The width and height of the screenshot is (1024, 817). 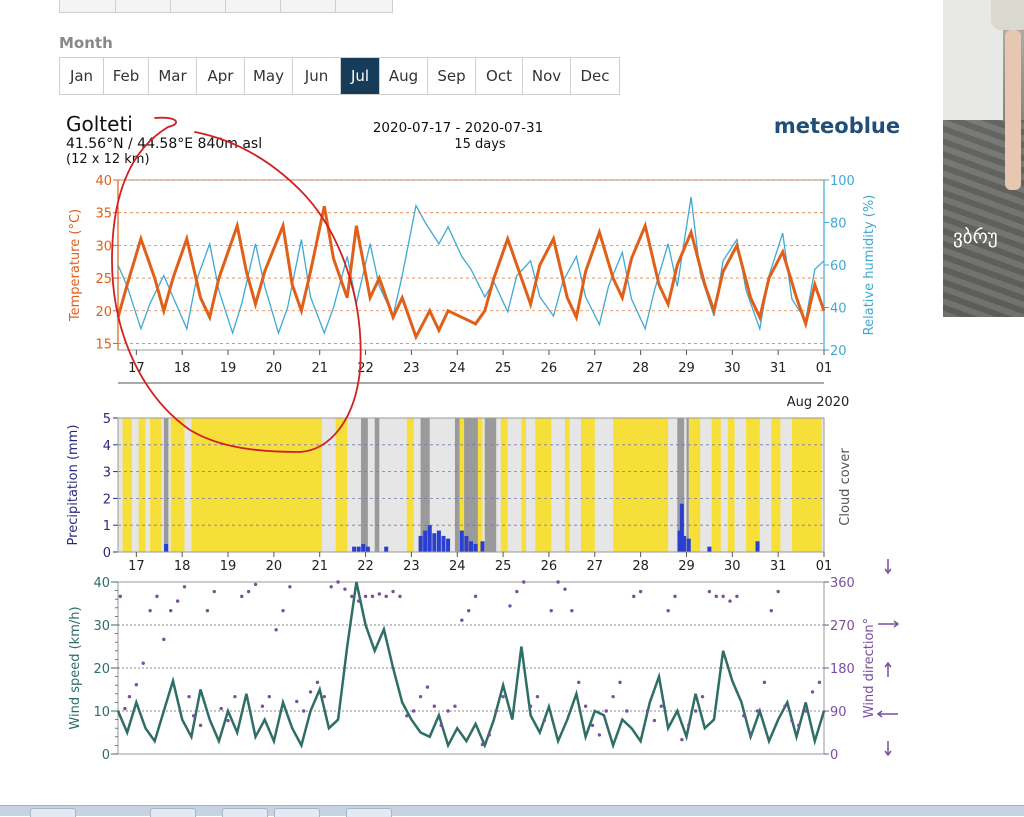 I want to click on brand-logo: meteoblue, so click(x=837, y=126).